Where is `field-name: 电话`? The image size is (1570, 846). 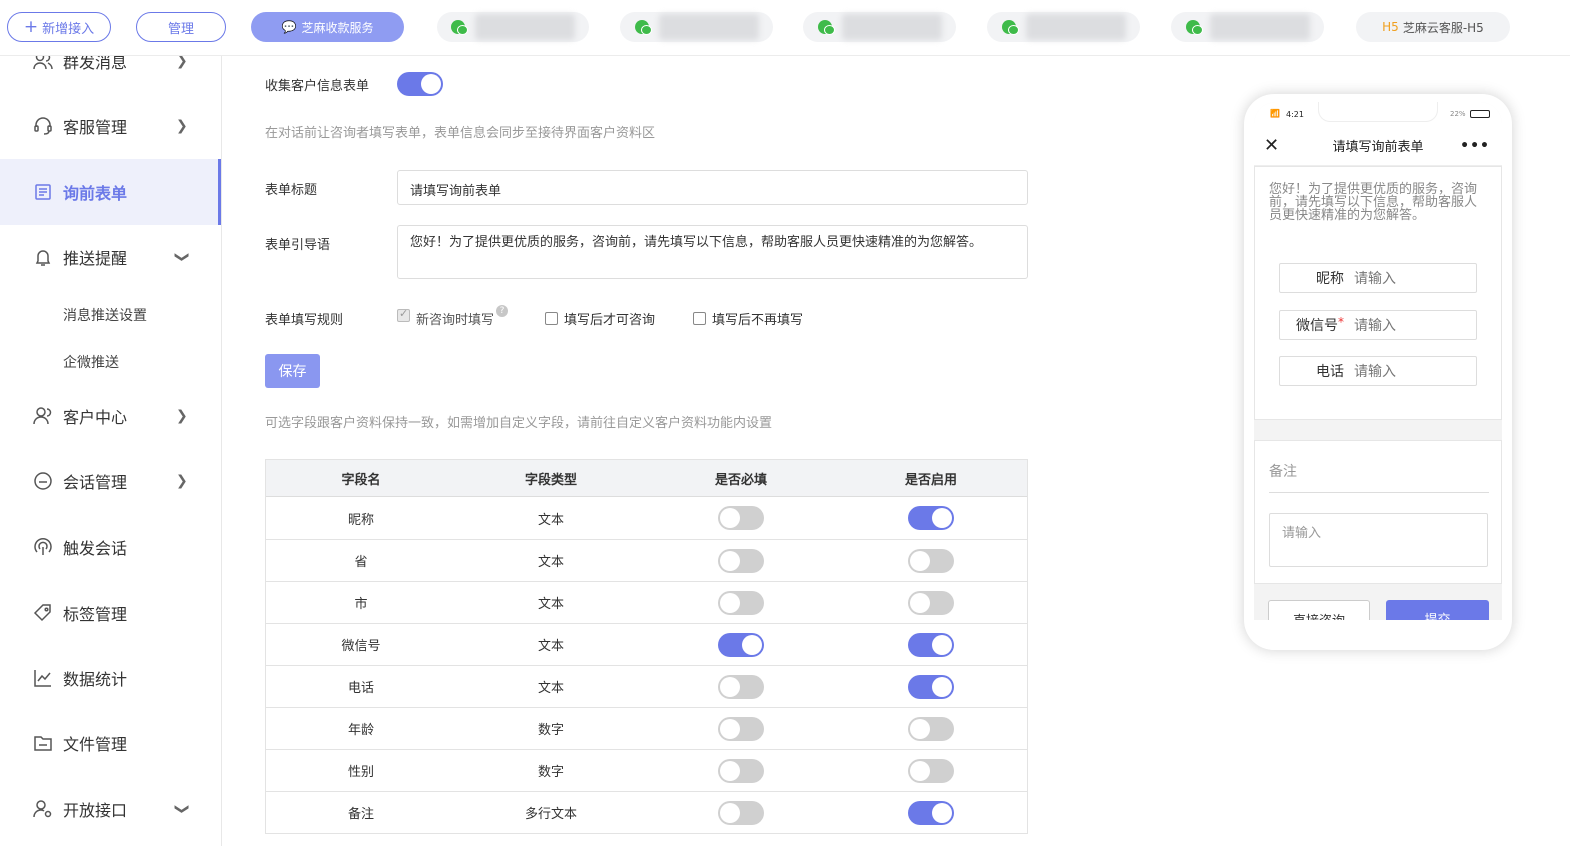 field-name: 电话 is located at coordinates (360, 688).